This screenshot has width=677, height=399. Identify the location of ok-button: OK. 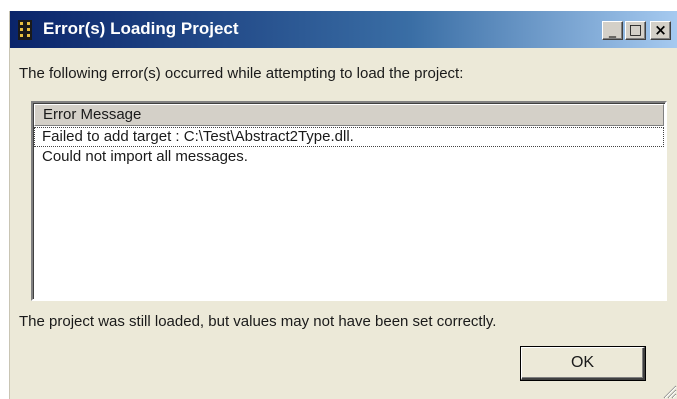
(583, 363).